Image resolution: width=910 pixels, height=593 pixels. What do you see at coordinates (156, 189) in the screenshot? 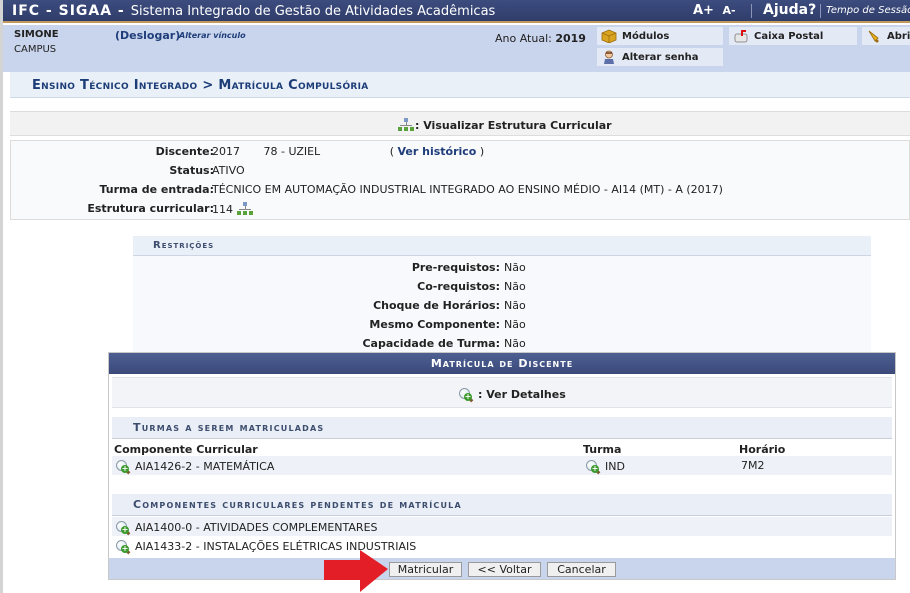
I see `turma-label: Turma de entrada:` at bounding box center [156, 189].